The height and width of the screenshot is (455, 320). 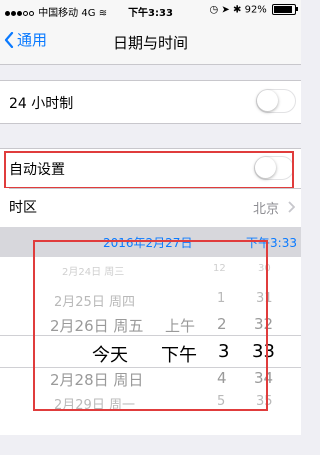 I want to click on battery-percent: 92%, so click(x=255, y=10).